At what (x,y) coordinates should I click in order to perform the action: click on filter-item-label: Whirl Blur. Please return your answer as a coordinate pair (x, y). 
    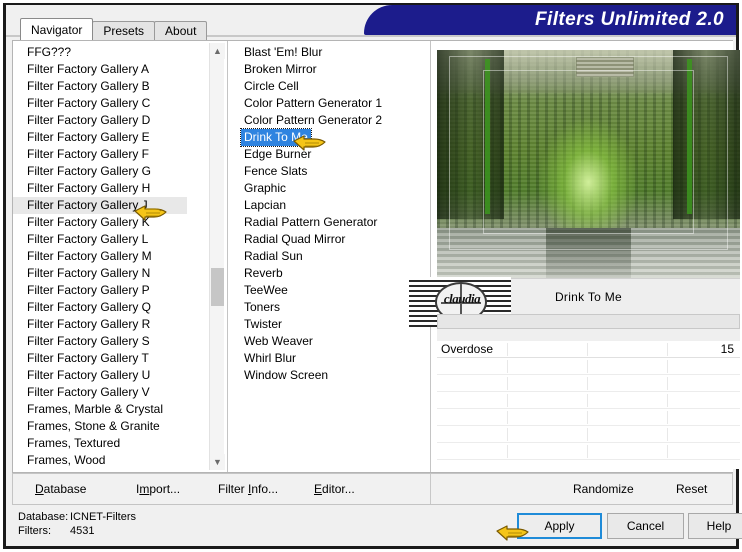
    Looking at the image, I should click on (270, 358).